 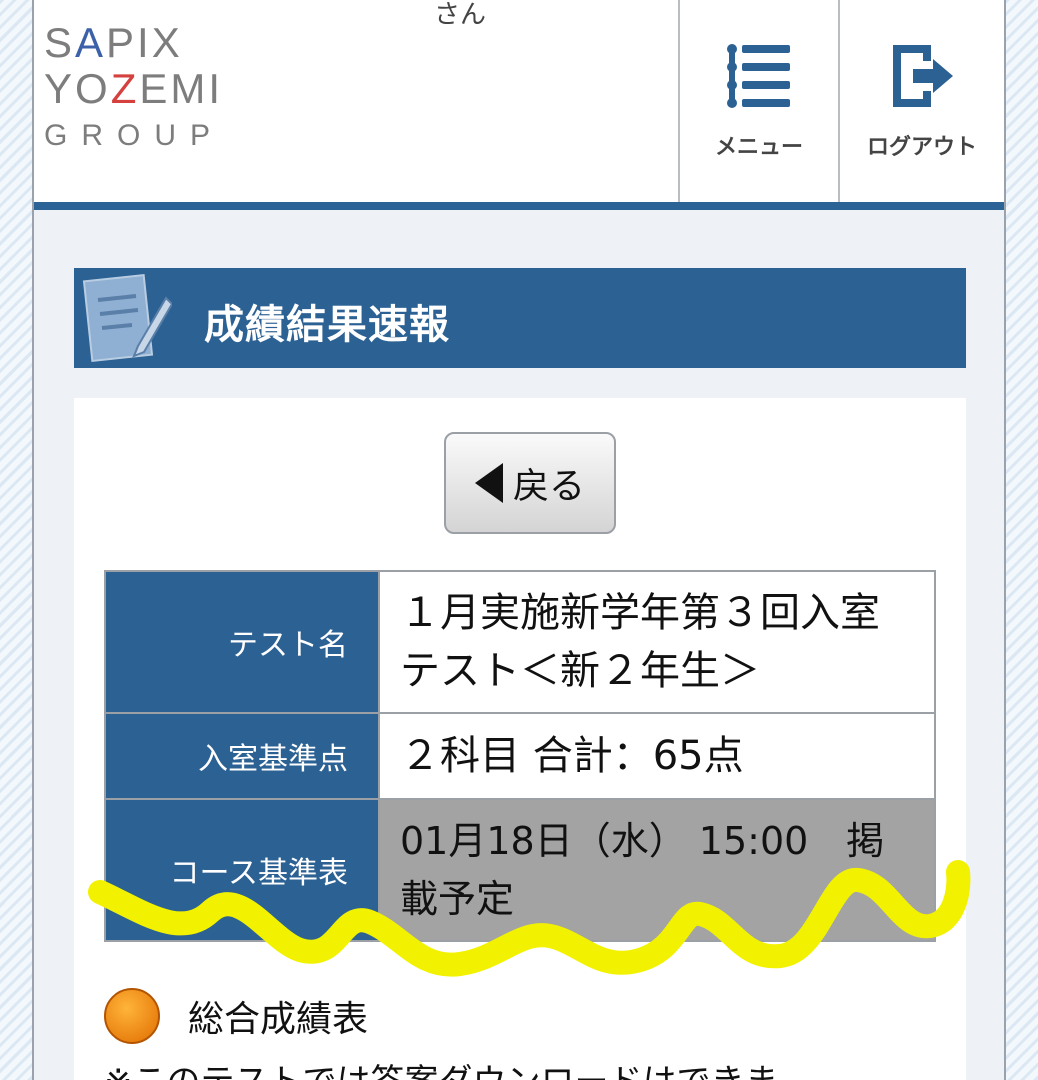 What do you see at coordinates (134, 135) in the screenshot?
I see `logo-line-3: GROUP` at bounding box center [134, 135].